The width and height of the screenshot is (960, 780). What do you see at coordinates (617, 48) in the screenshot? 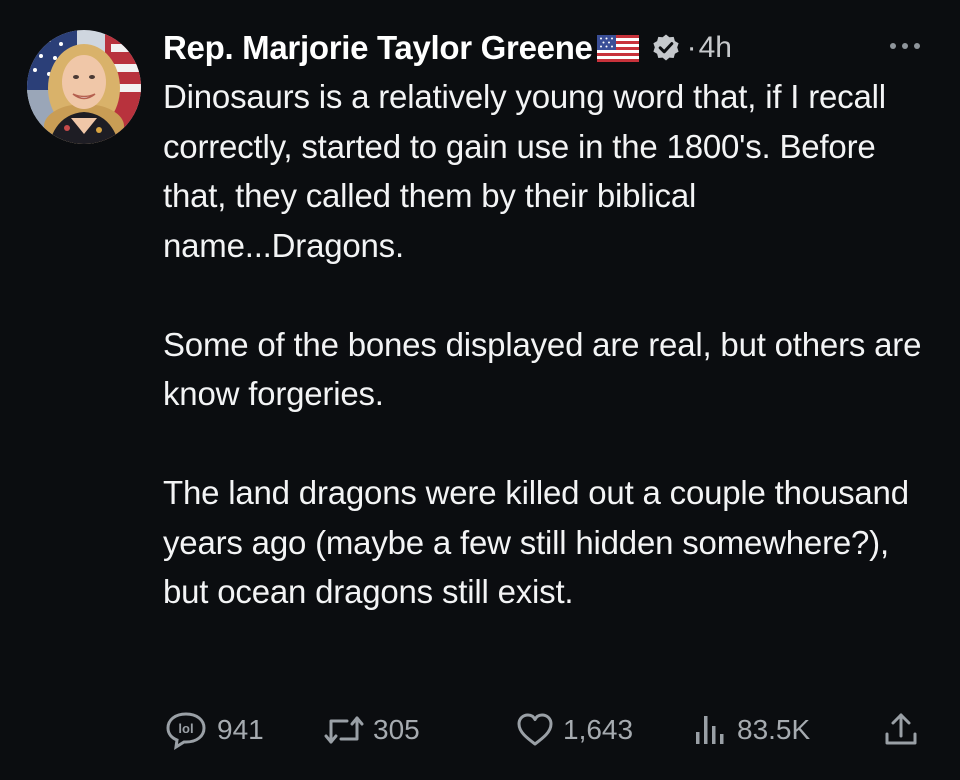
I see `us-flag-icon` at bounding box center [617, 48].